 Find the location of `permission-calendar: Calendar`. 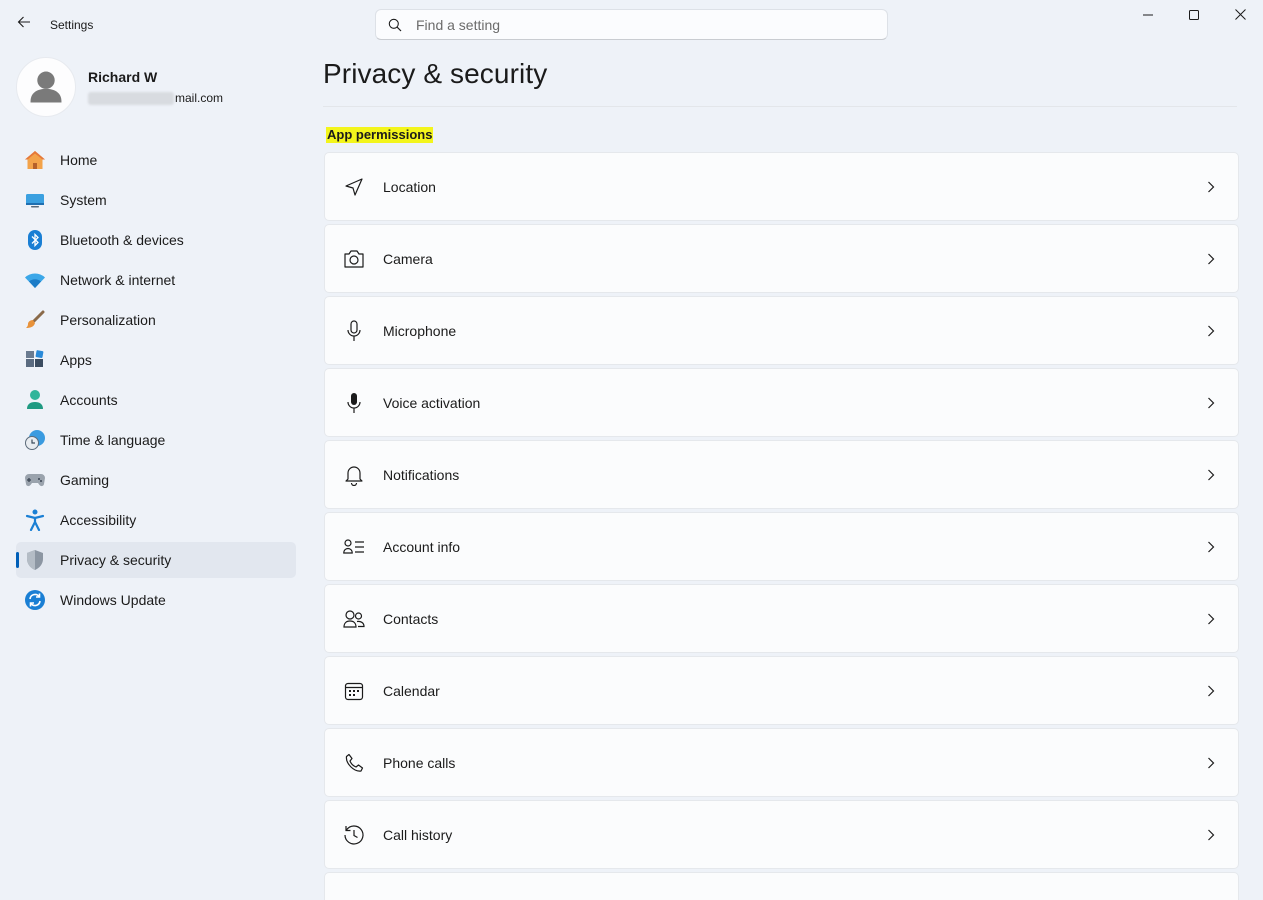

permission-calendar: Calendar is located at coordinates (781, 690).